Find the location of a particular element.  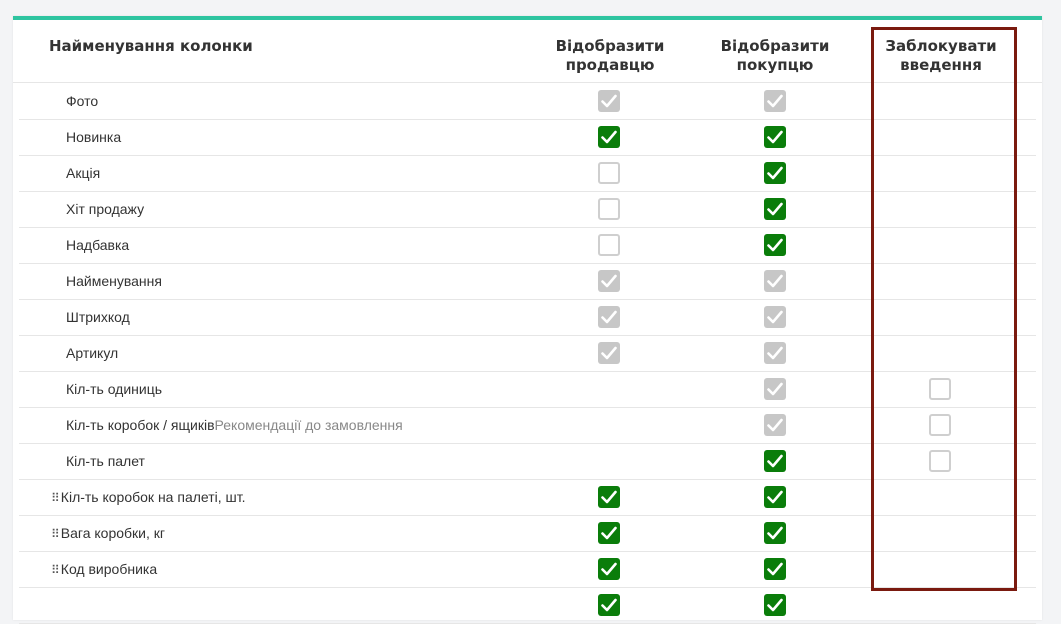

row-label-text: Кіл-ть одиниць is located at coordinates (114, 389).